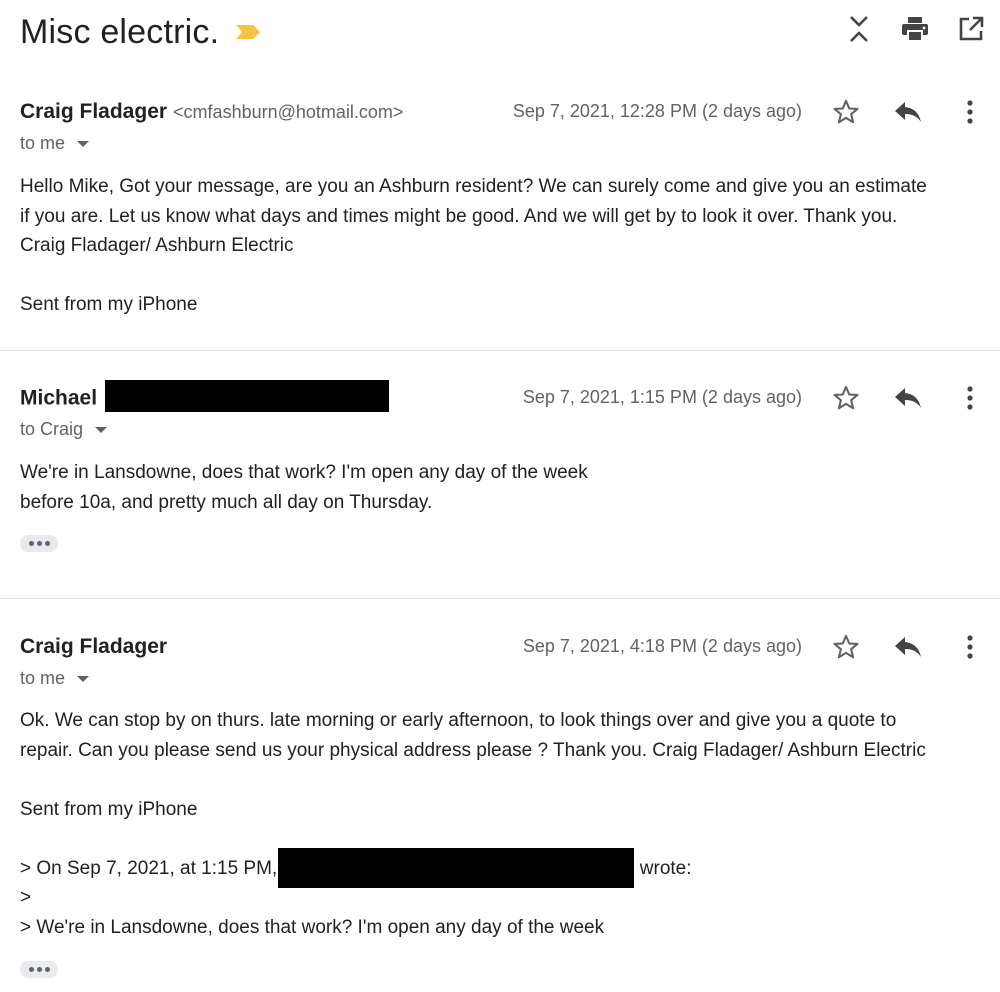  I want to click on expand-collapse-icon, so click(859, 29).